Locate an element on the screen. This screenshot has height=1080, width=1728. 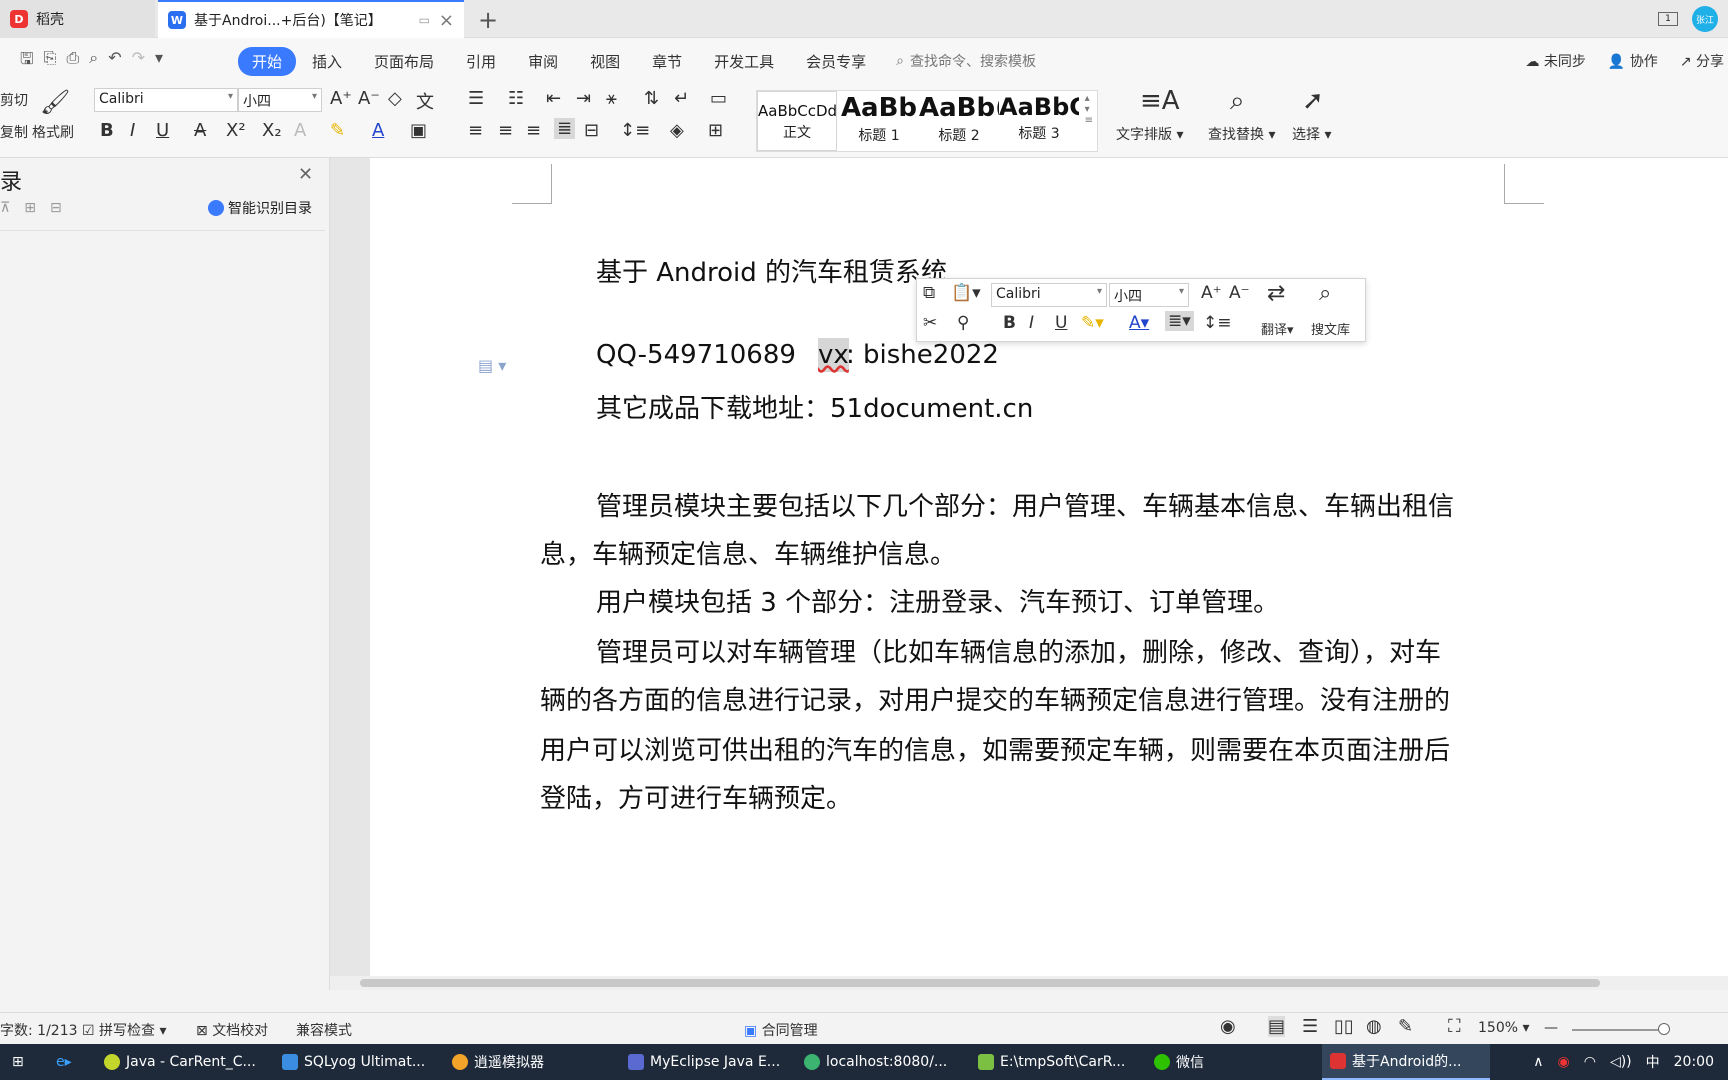
fit-page-icon: ⛶ is located at coordinates (1454, 1026).